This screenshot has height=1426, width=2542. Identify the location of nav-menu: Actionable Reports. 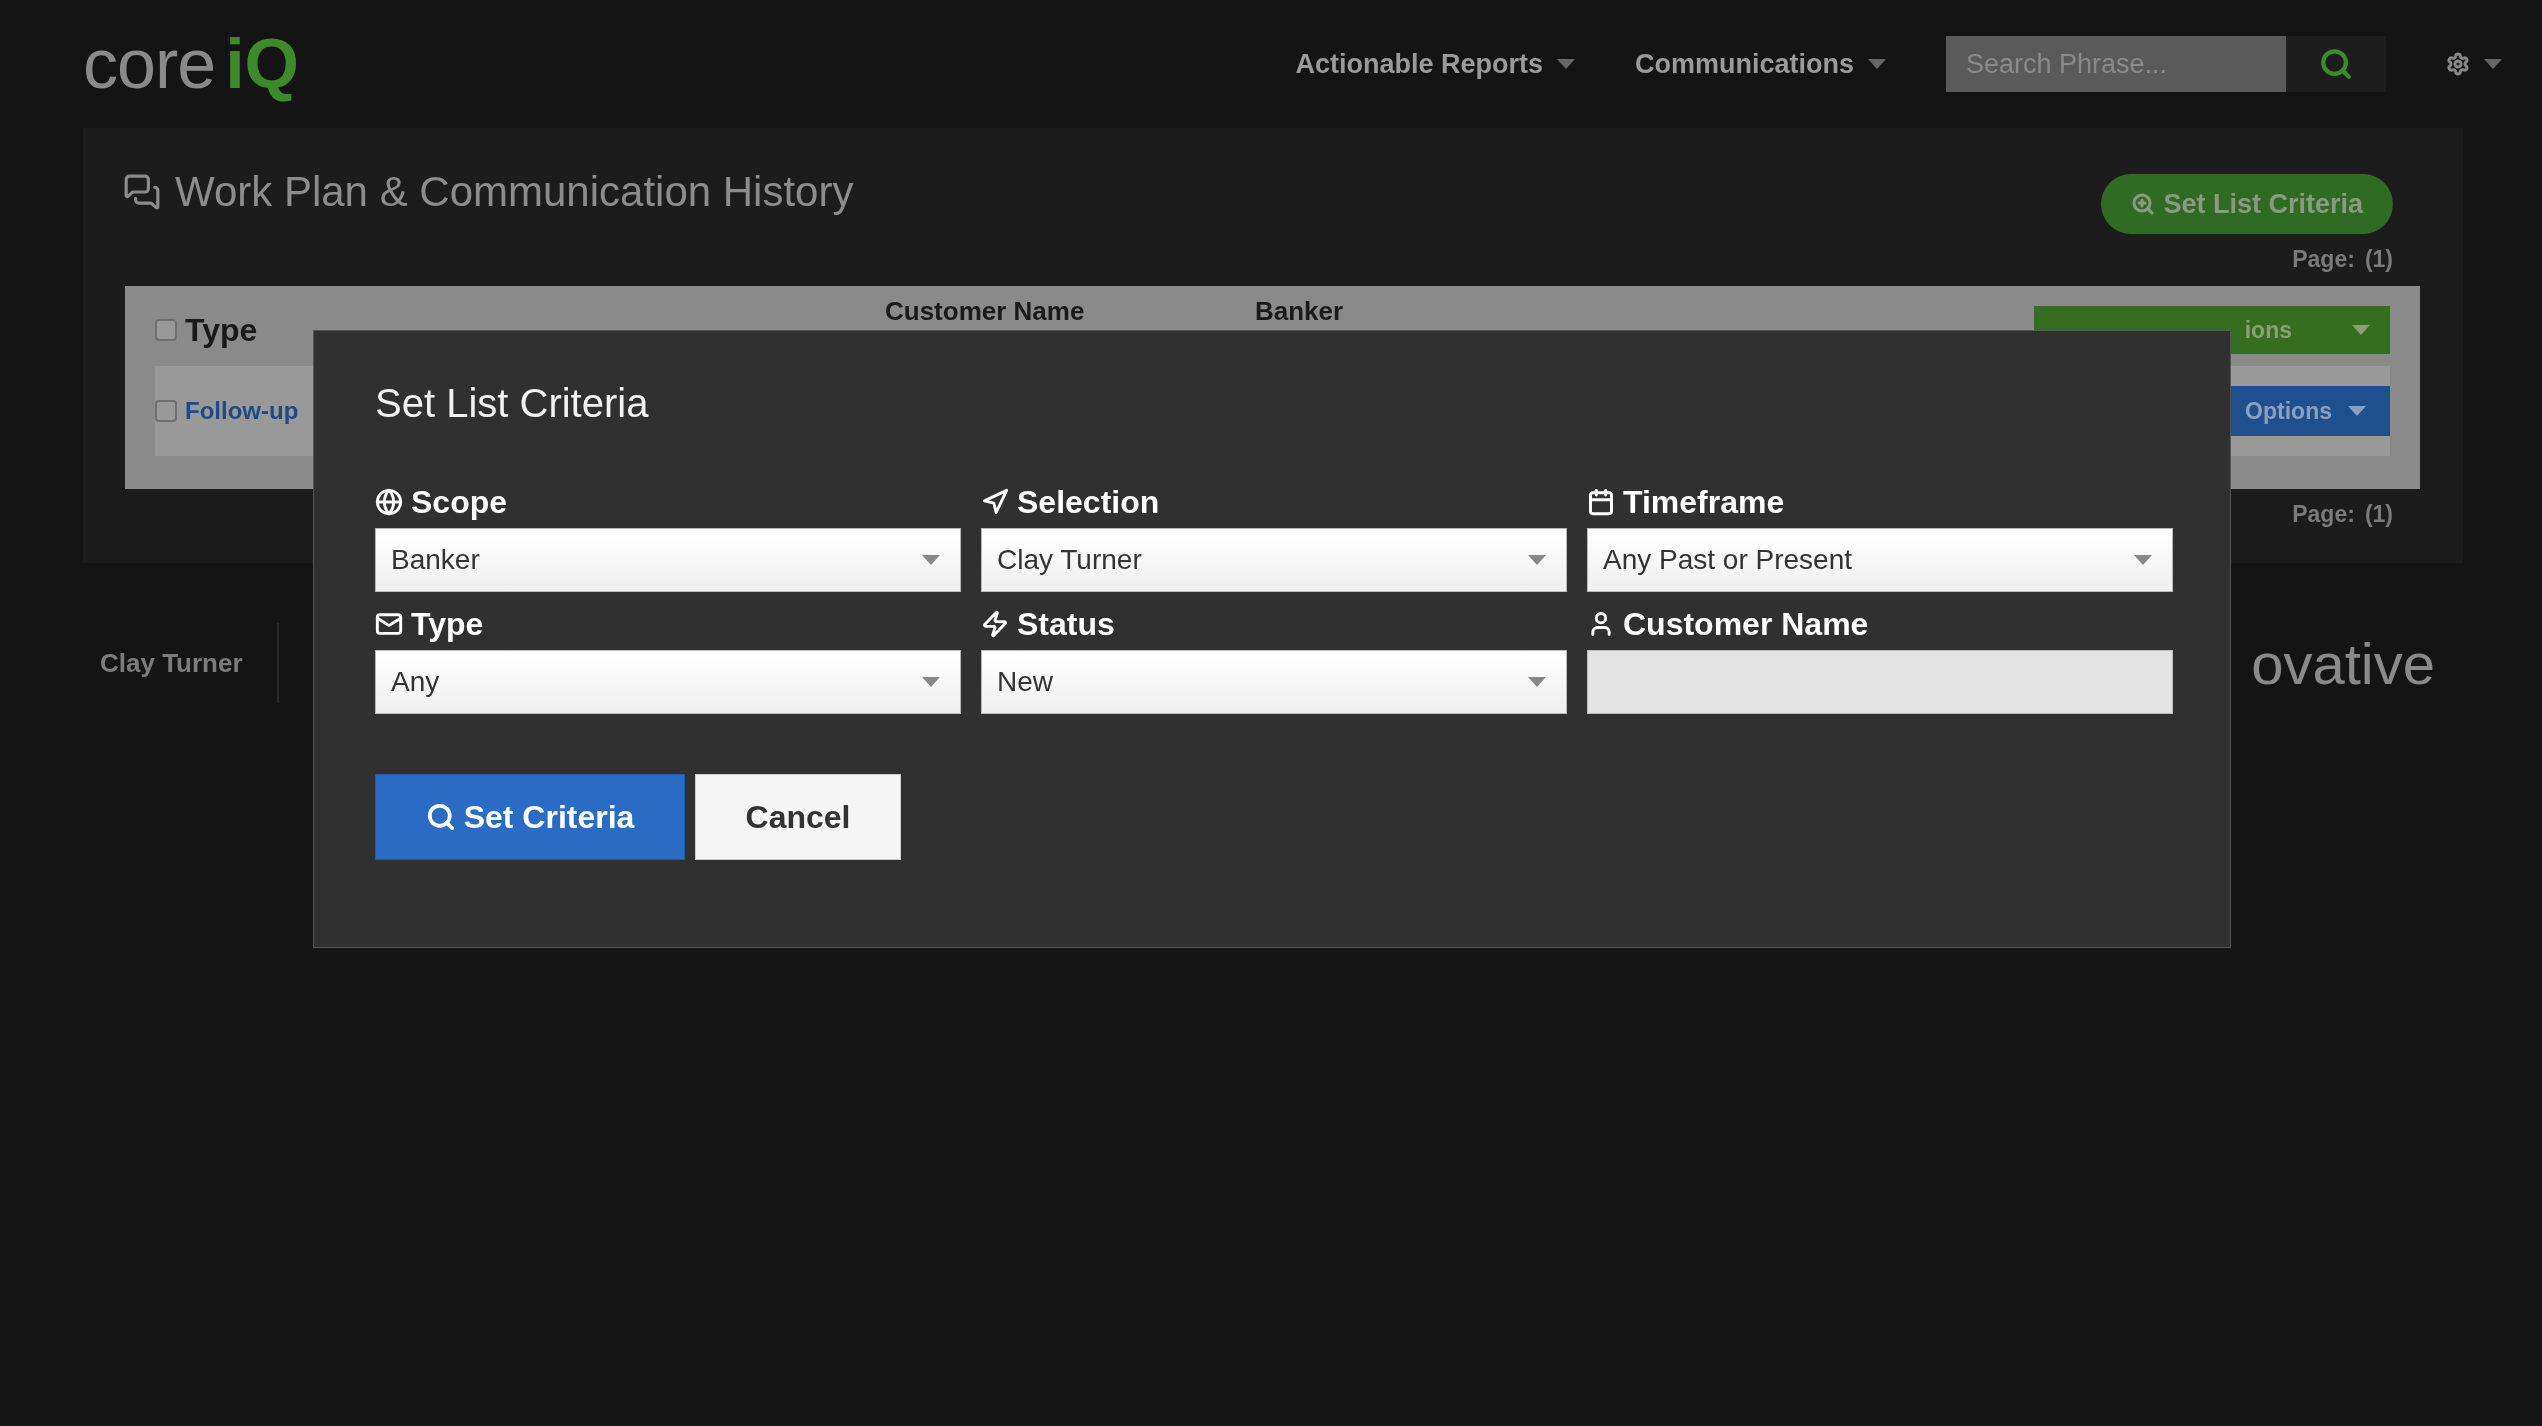
(1435, 64).